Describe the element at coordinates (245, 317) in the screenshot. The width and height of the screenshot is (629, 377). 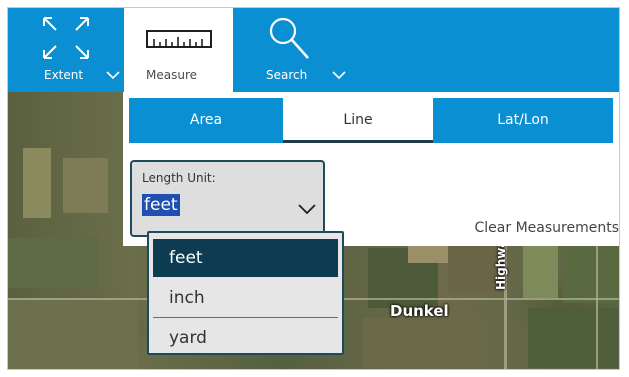
I see `option-divider` at that location.